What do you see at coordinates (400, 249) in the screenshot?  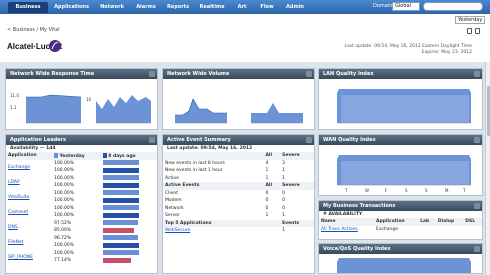 I see `panel-title: Voice/QoS Quality Index` at bounding box center [400, 249].